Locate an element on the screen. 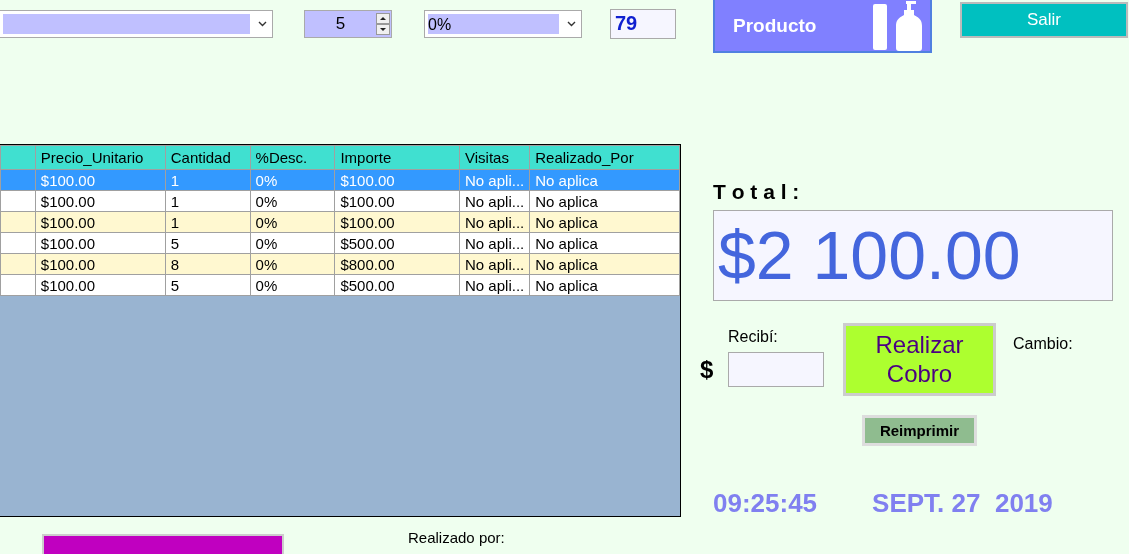  date-text: SEPT. 27 2019 is located at coordinates (962, 503).